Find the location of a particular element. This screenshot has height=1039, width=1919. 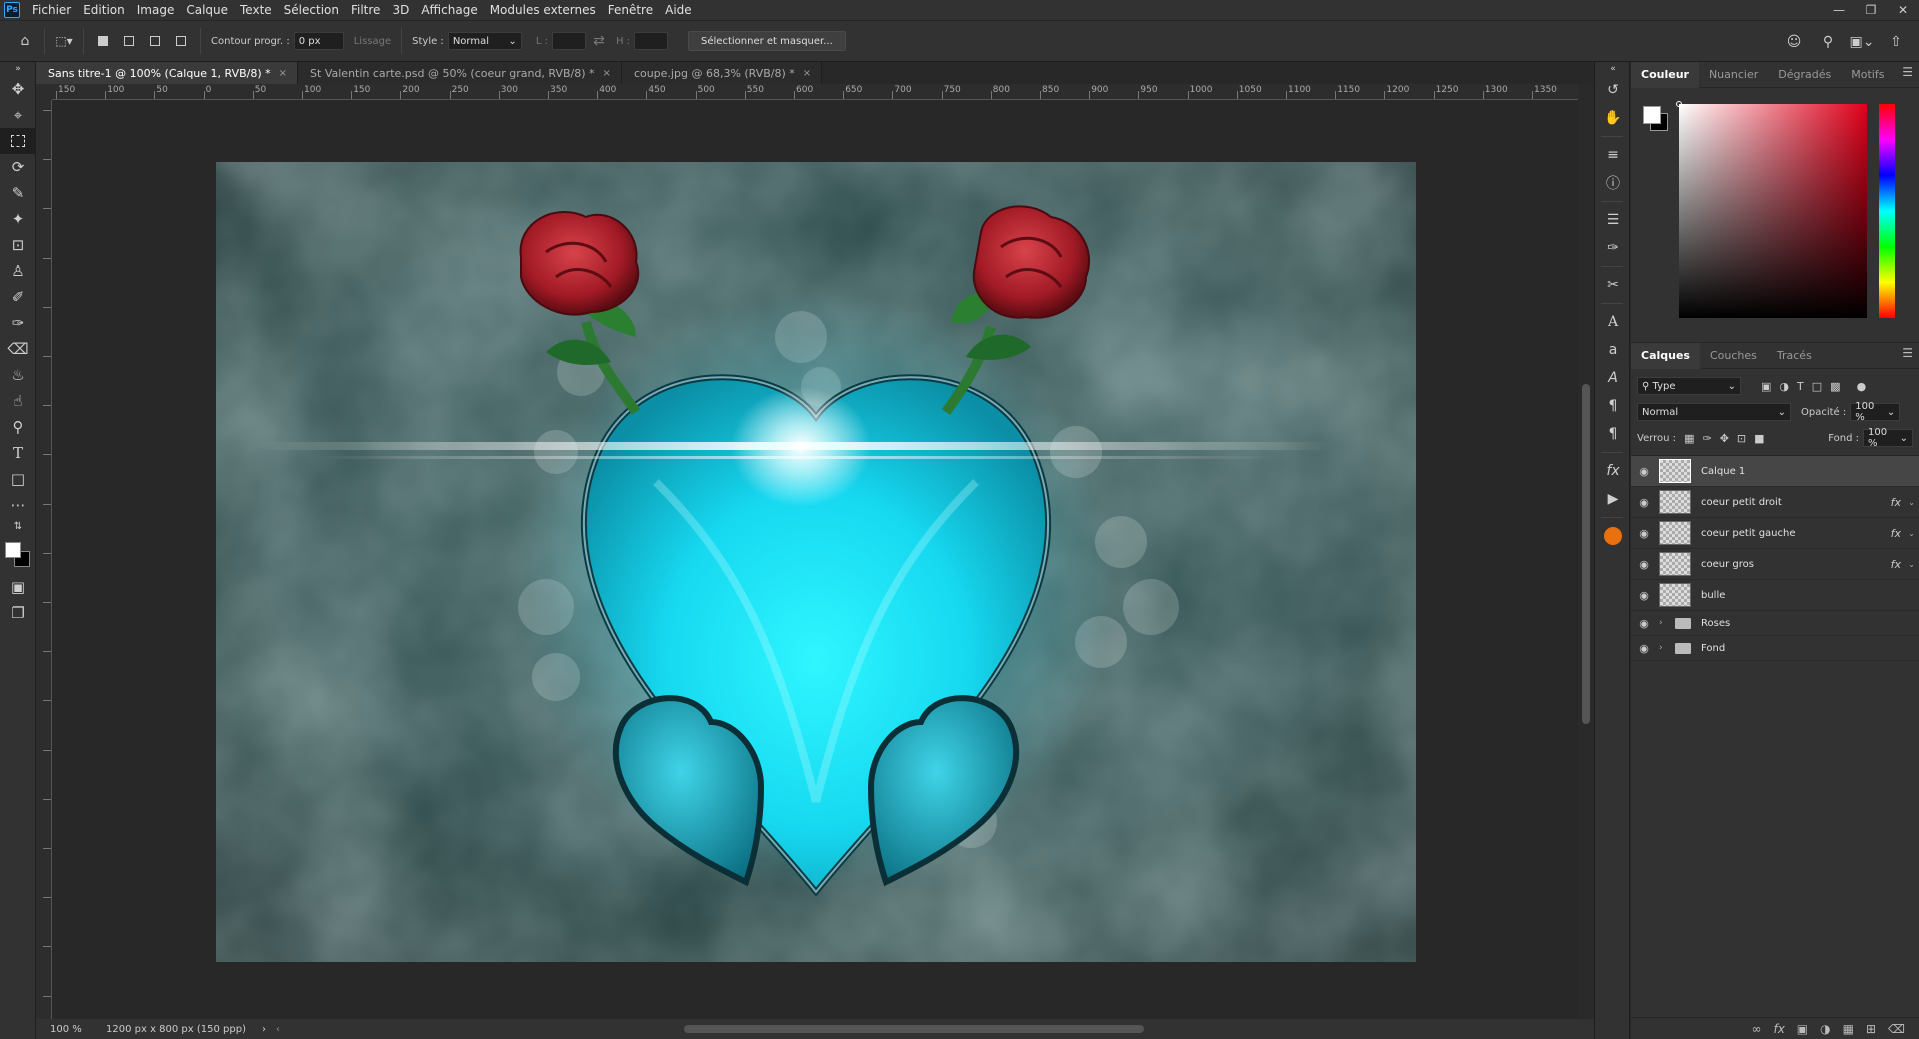

learn-icon: ✋ is located at coordinates (1613, 118).